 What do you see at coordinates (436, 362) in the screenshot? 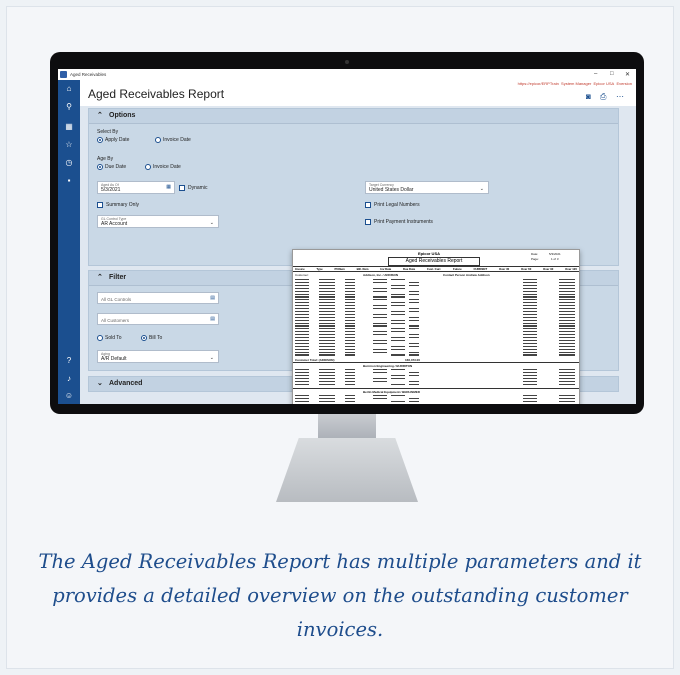
I see `report-rule` at bounding box center [436, 362].